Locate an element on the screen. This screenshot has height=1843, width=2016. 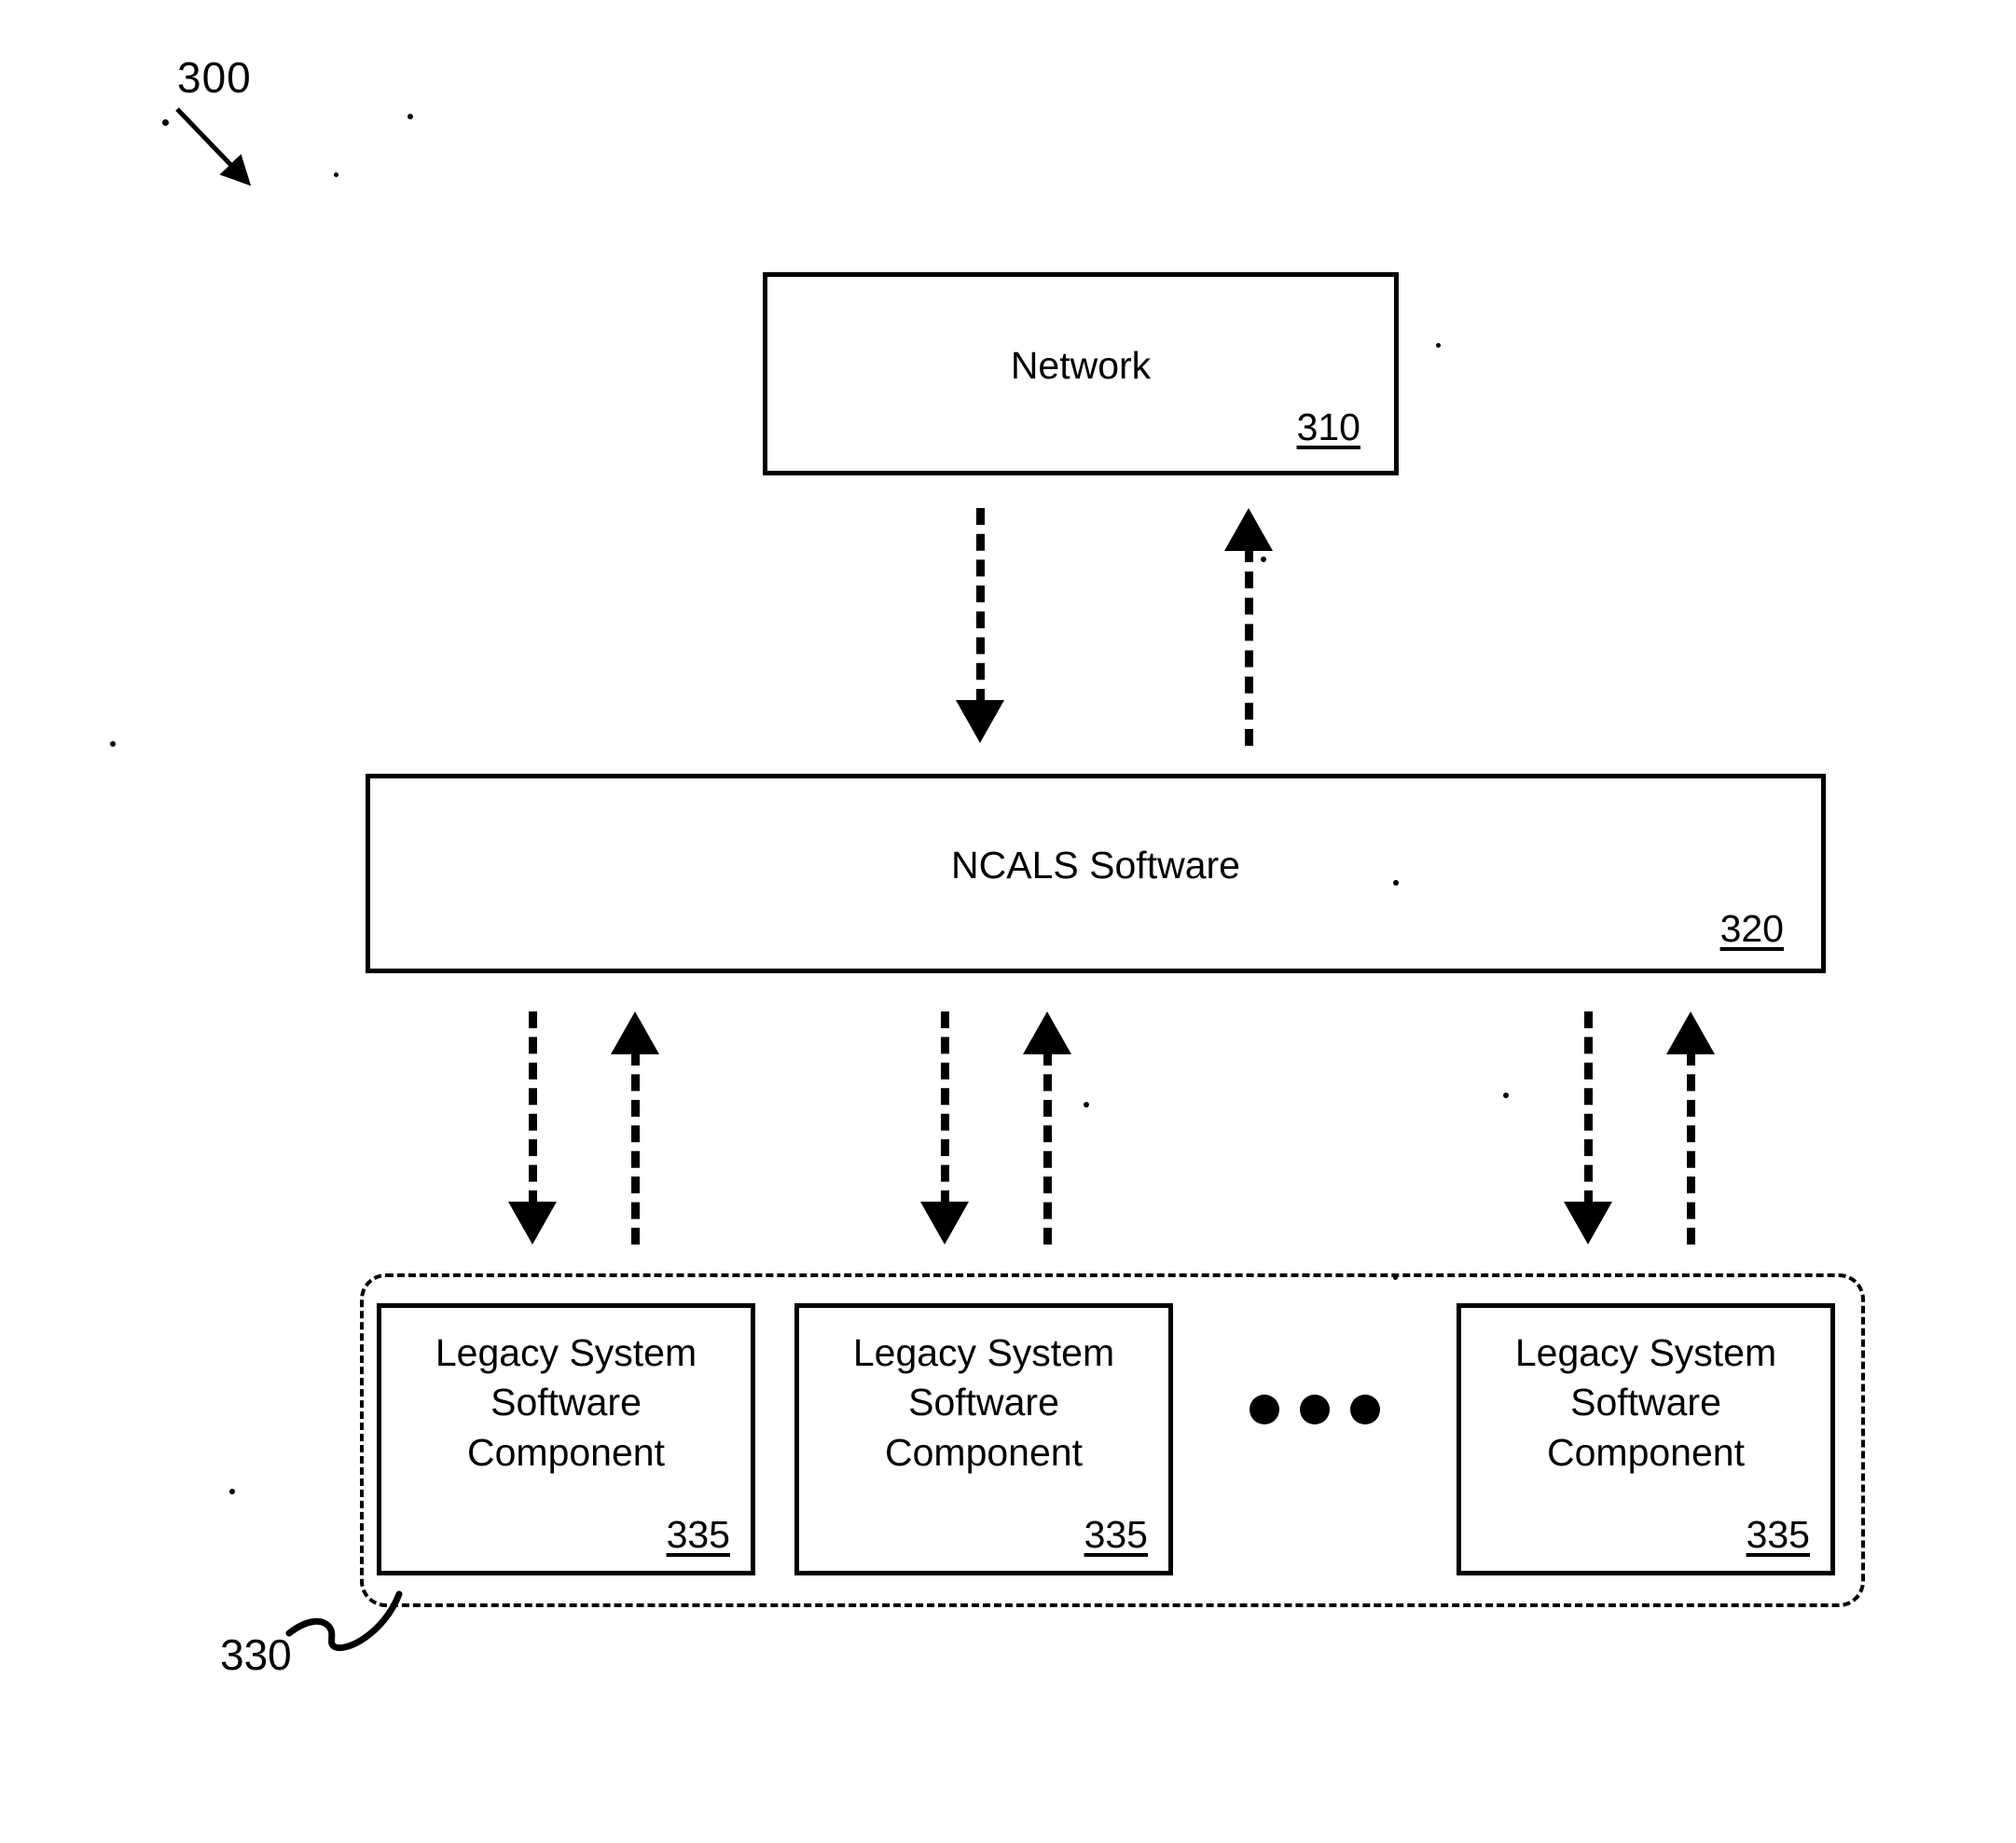
legacy-system-software-component-3: Legacy System Software Component 335 is located at coordinates (1646, 1439).